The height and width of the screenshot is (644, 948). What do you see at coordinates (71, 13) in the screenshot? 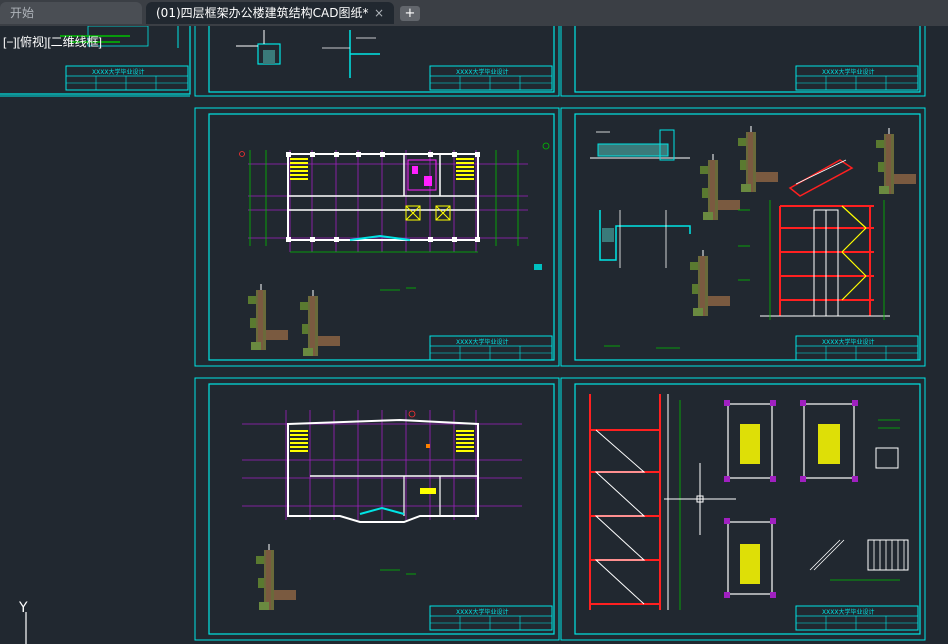
I see `tab-start: 开始` at bounding box center [71, 13].